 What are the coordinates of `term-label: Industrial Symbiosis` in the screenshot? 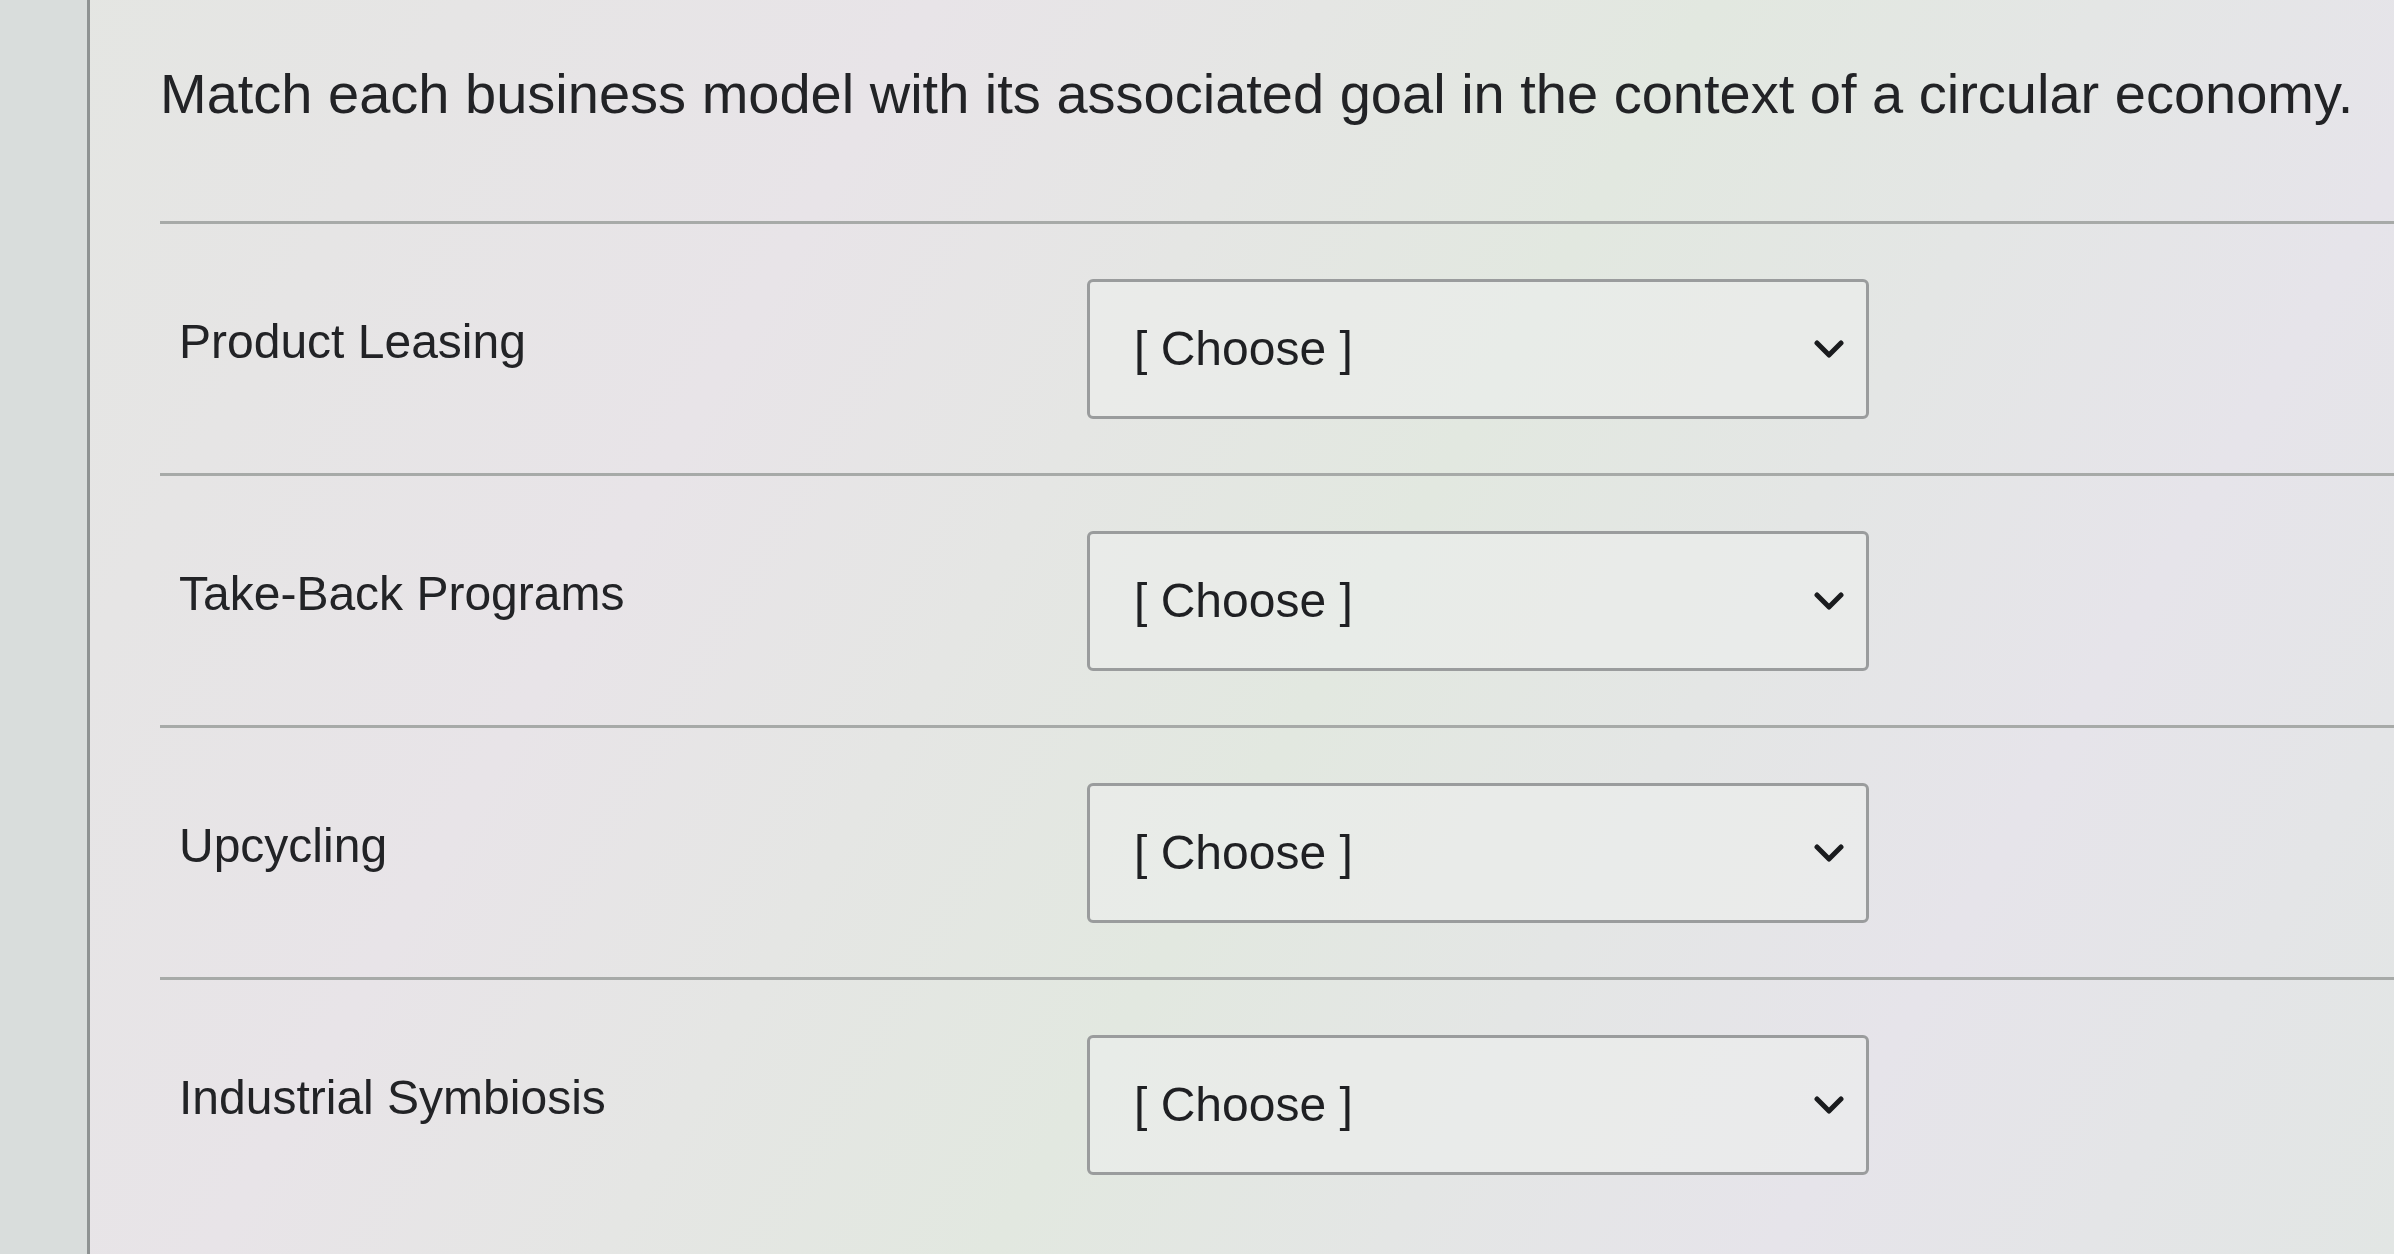 It's located at (392, 1098).